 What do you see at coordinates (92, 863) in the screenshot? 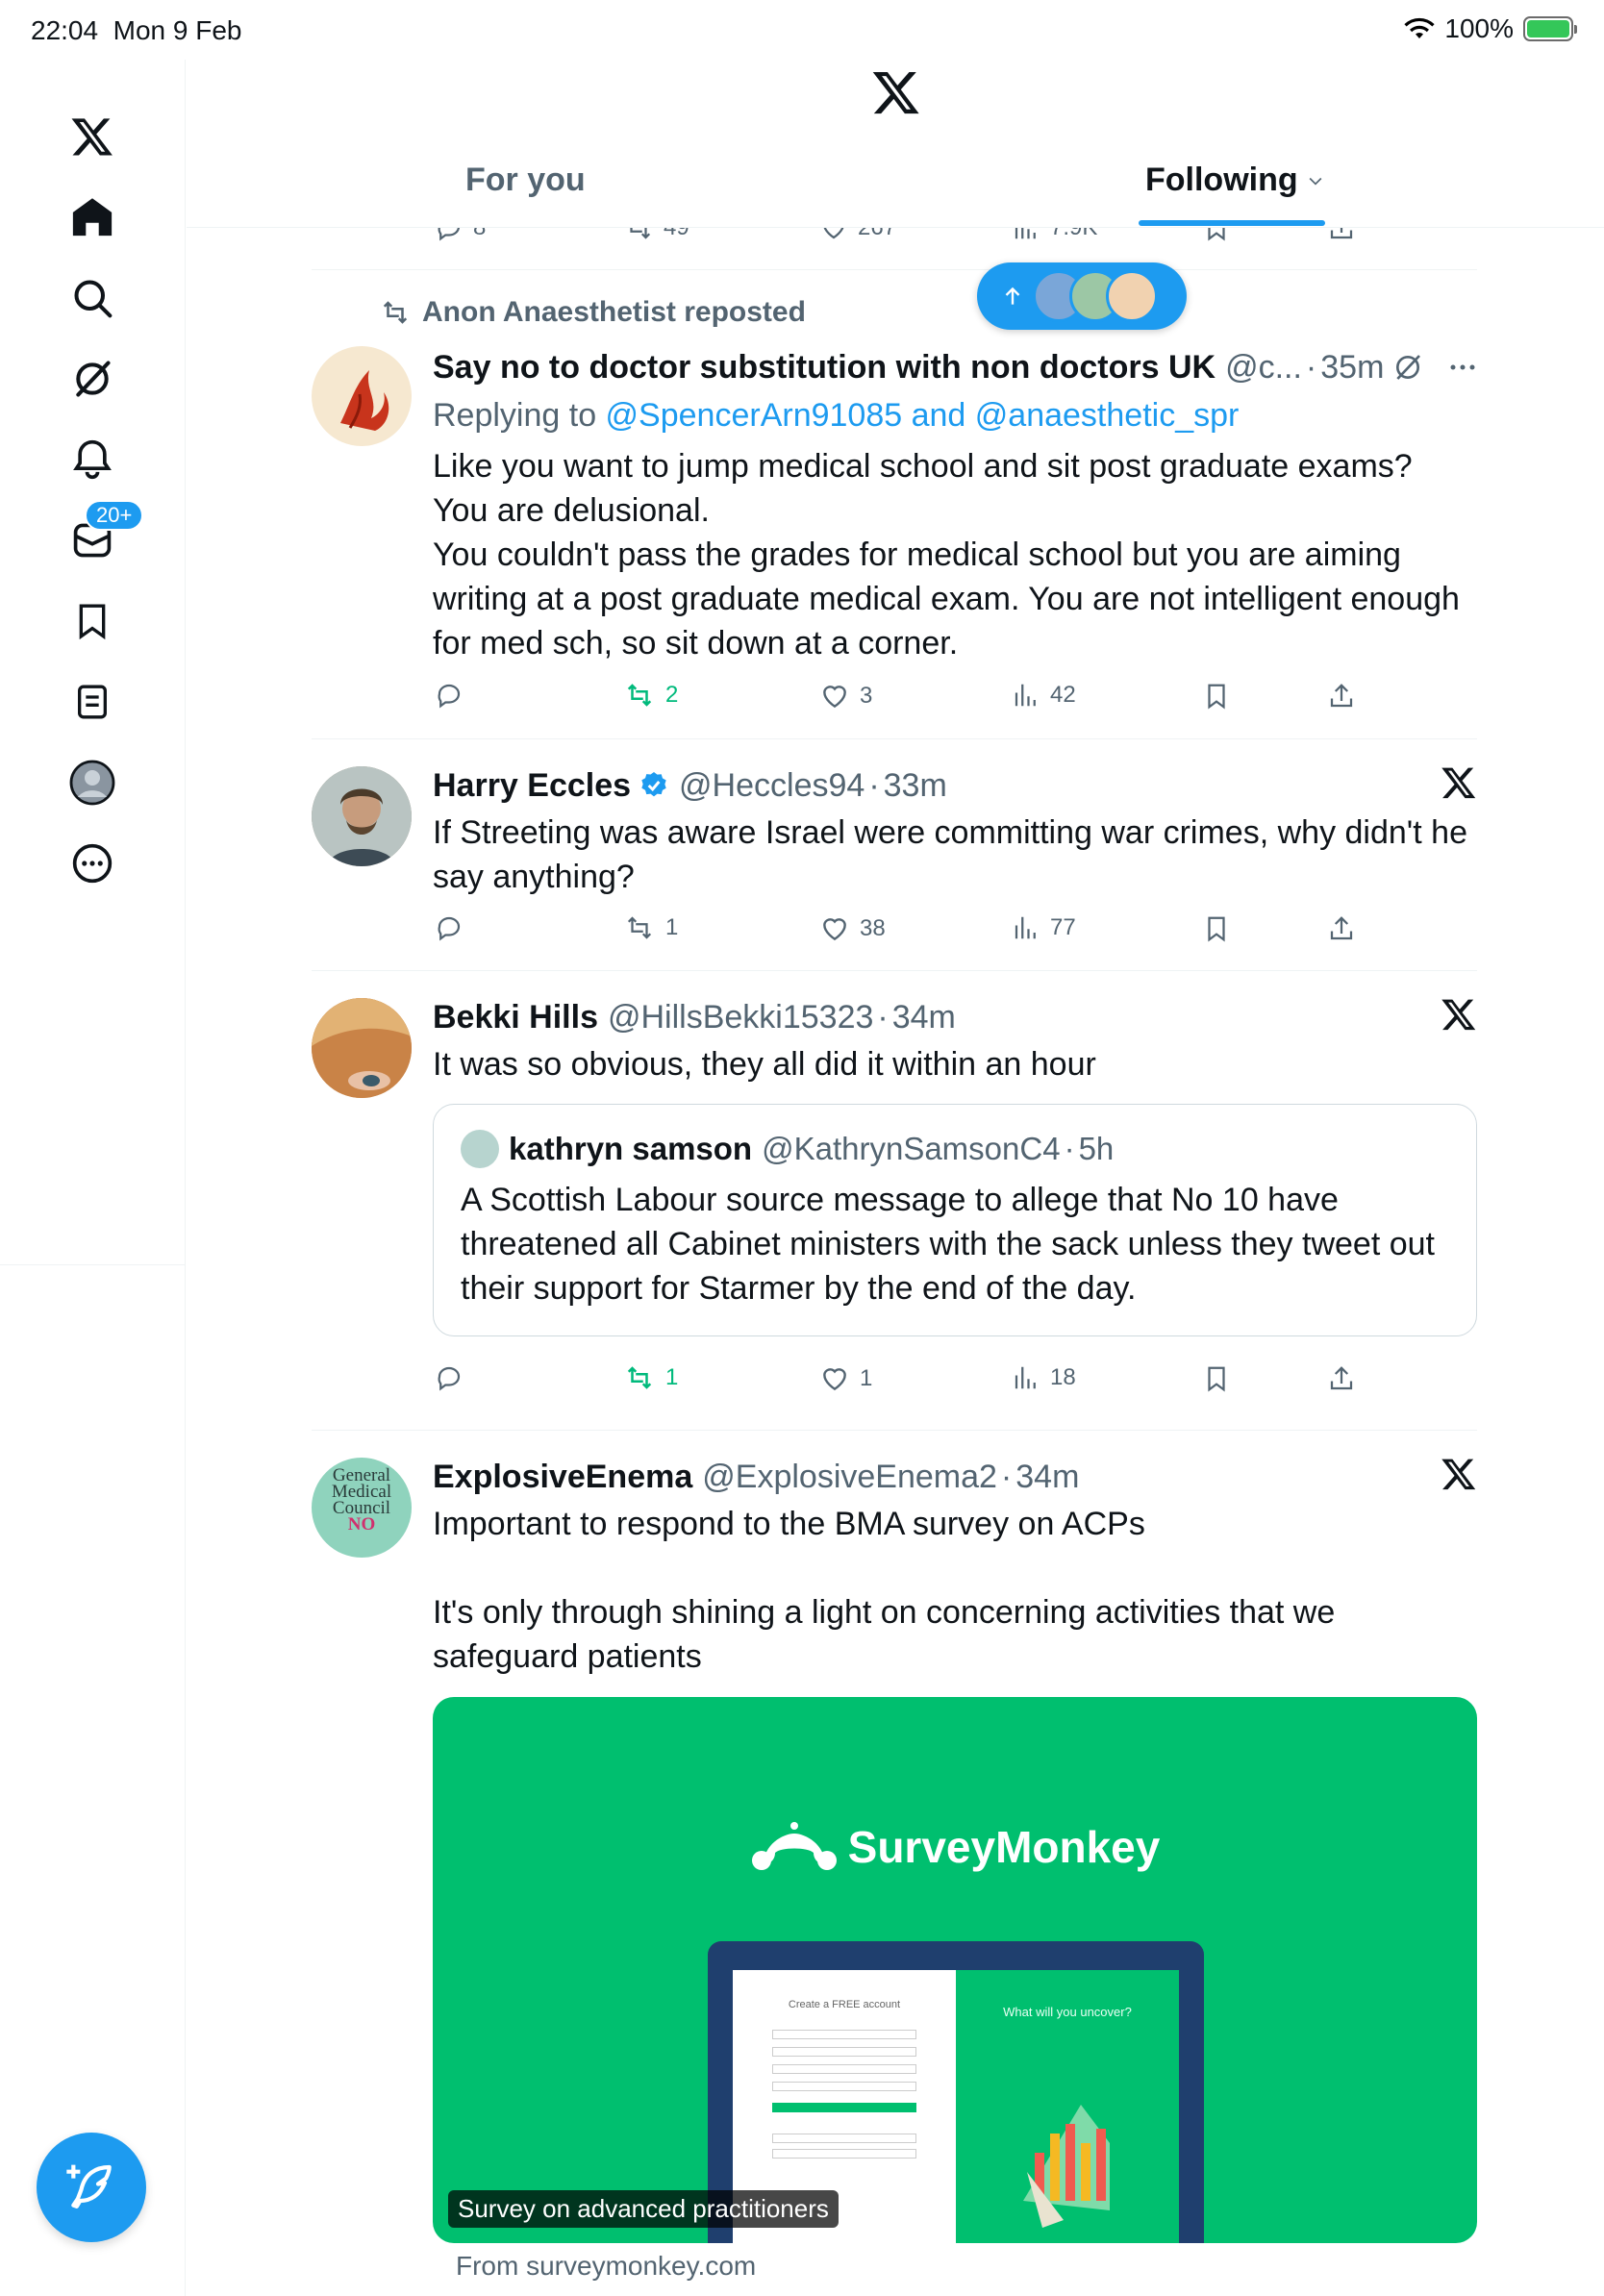
I see `more-icon` at bounding box center [92, 863].